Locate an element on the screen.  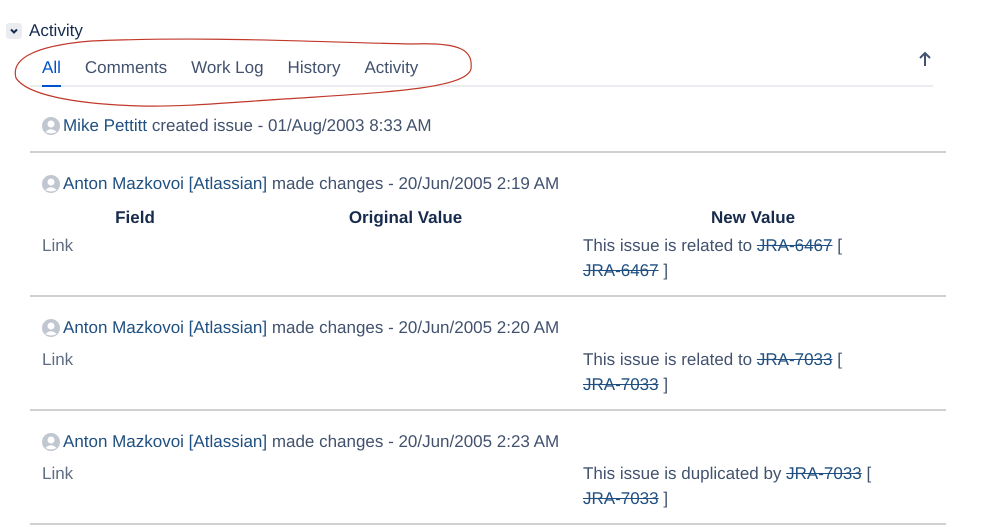
new-value-text: This issue is related to JRA-6467 [ JRA-6467 ] is located at coordinates (713, 258).